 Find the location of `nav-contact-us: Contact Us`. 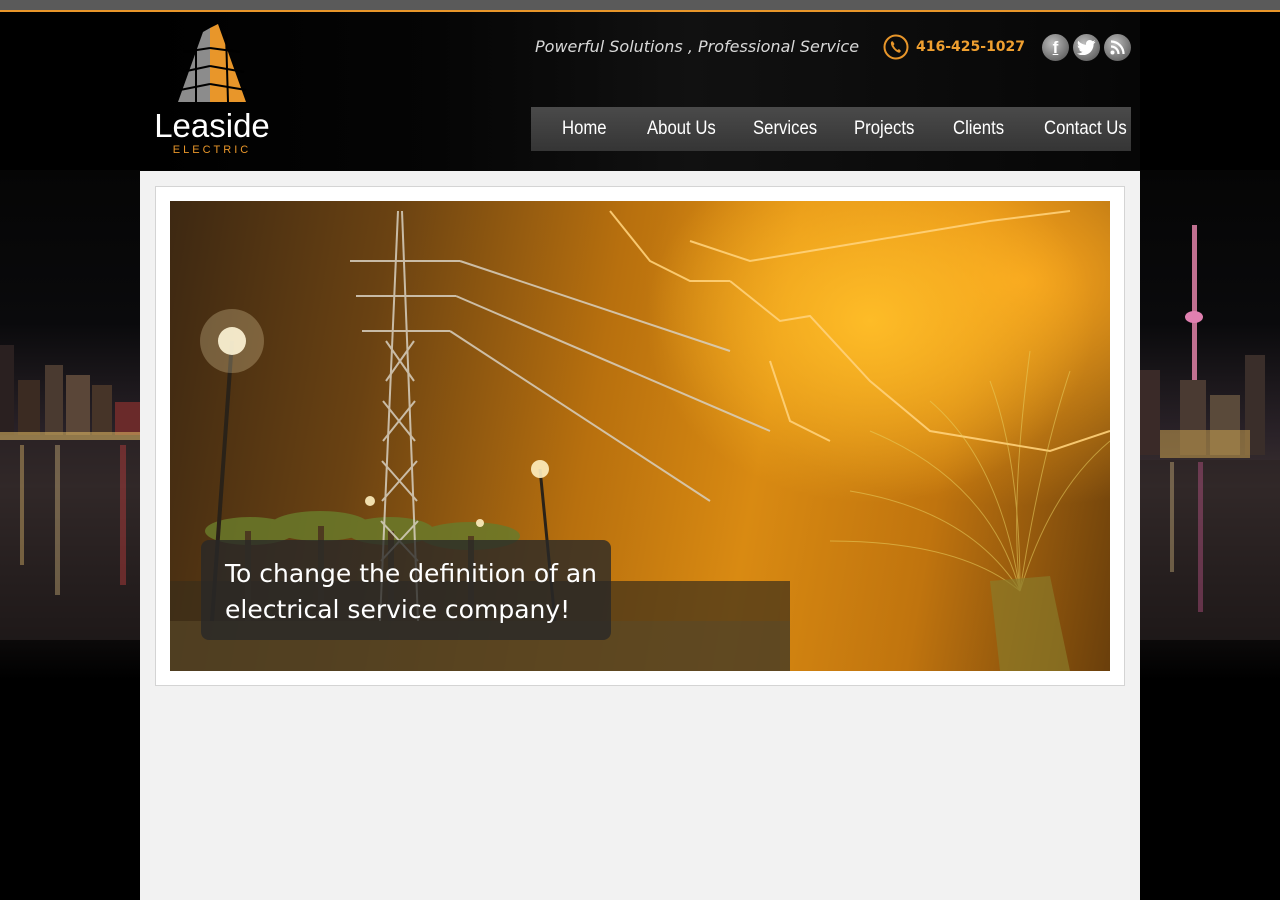

nav-contact-us: Contact Us is located at coordinates (1085, 129).